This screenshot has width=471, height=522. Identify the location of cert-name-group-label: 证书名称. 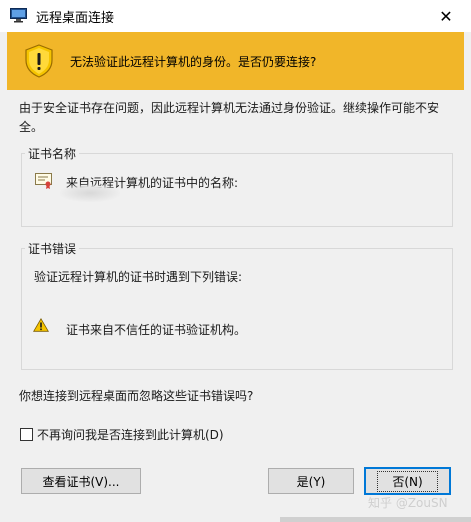
(52, 153).